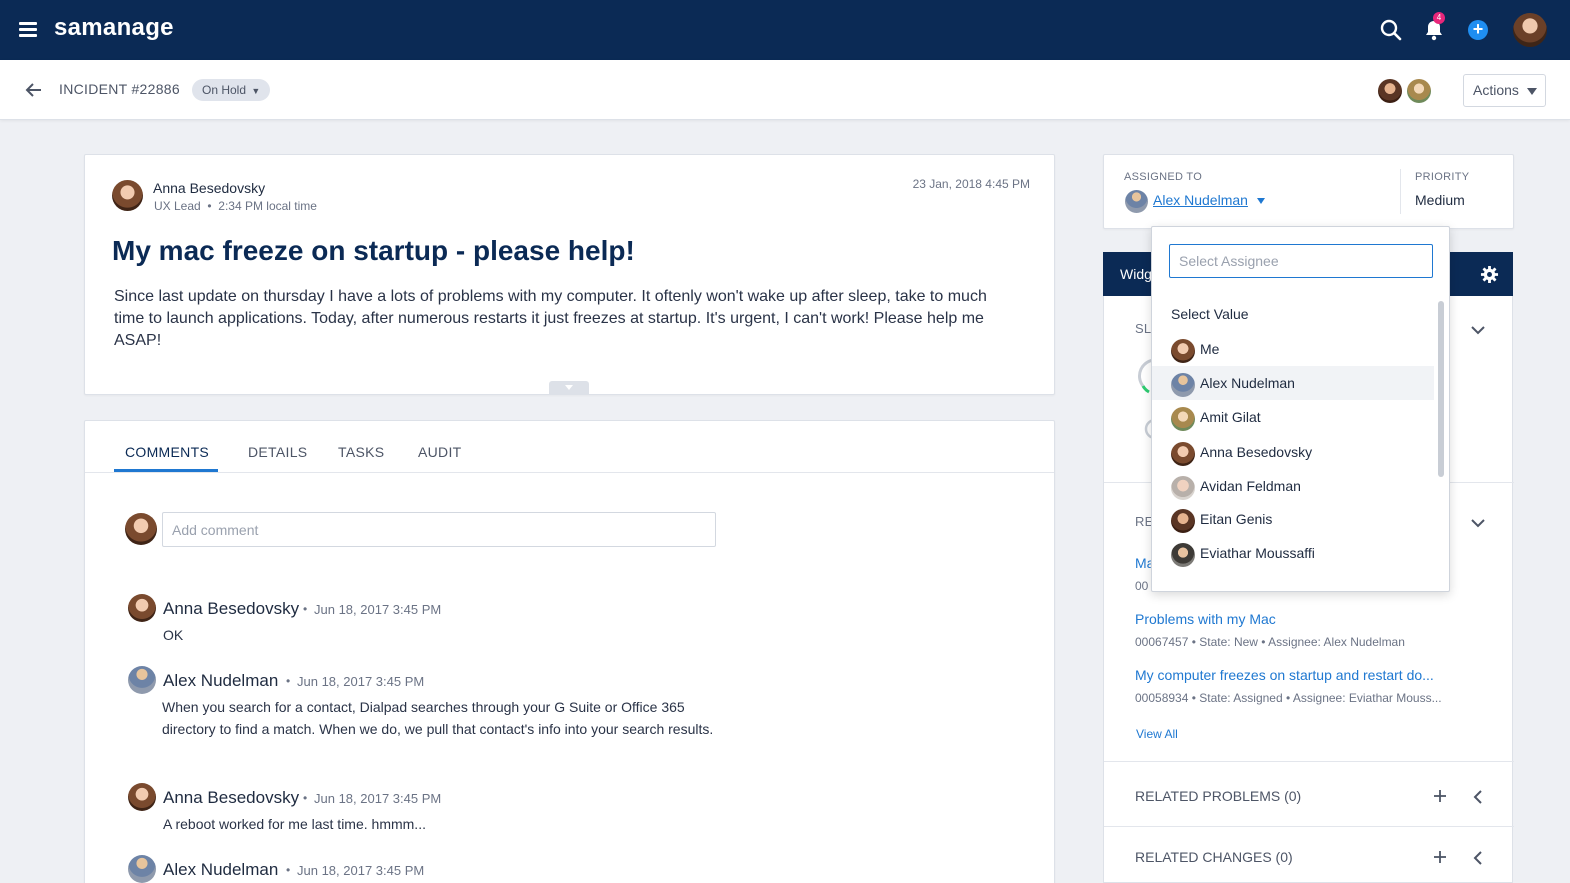 This screenshot has height=883, width=1570. What do you see at coordinates (1230, 417) in the screenshot?
I see `option-label: Amit Gilat` at bounding box center [1230, 417].